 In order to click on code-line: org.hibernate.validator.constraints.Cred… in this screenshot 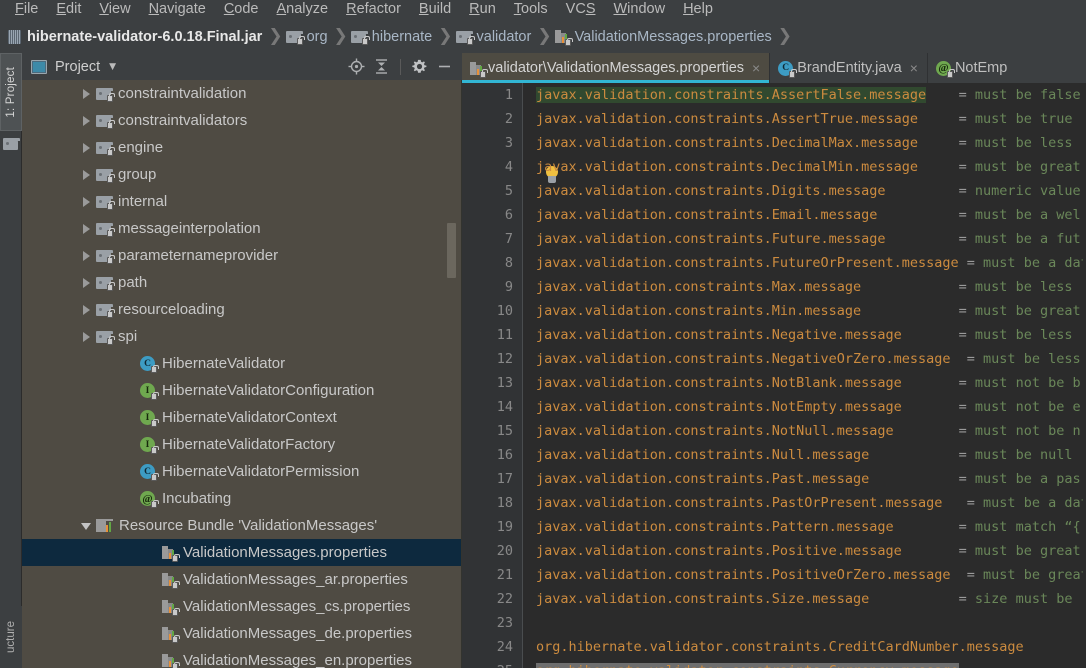, I will do `click(805, 647)`.